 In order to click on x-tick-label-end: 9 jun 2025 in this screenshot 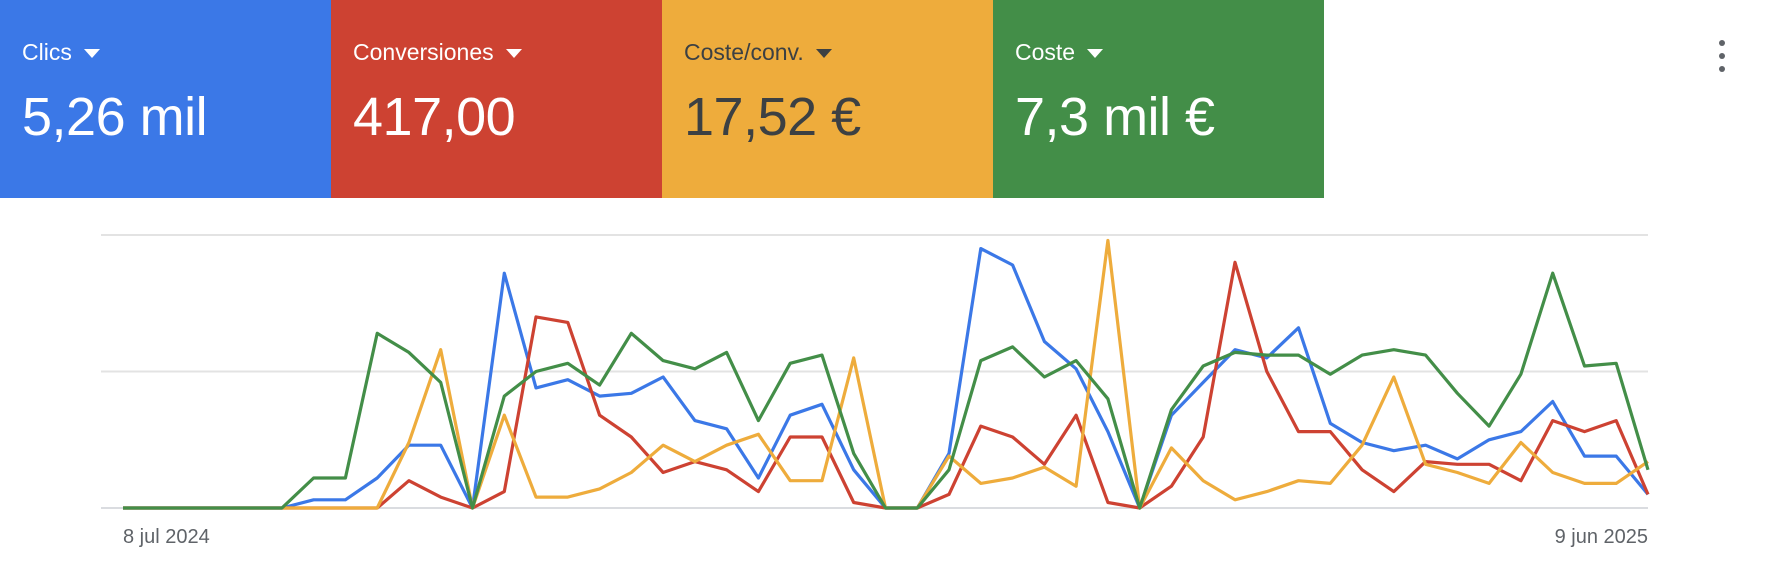, I will do `click(1601, 537)`.